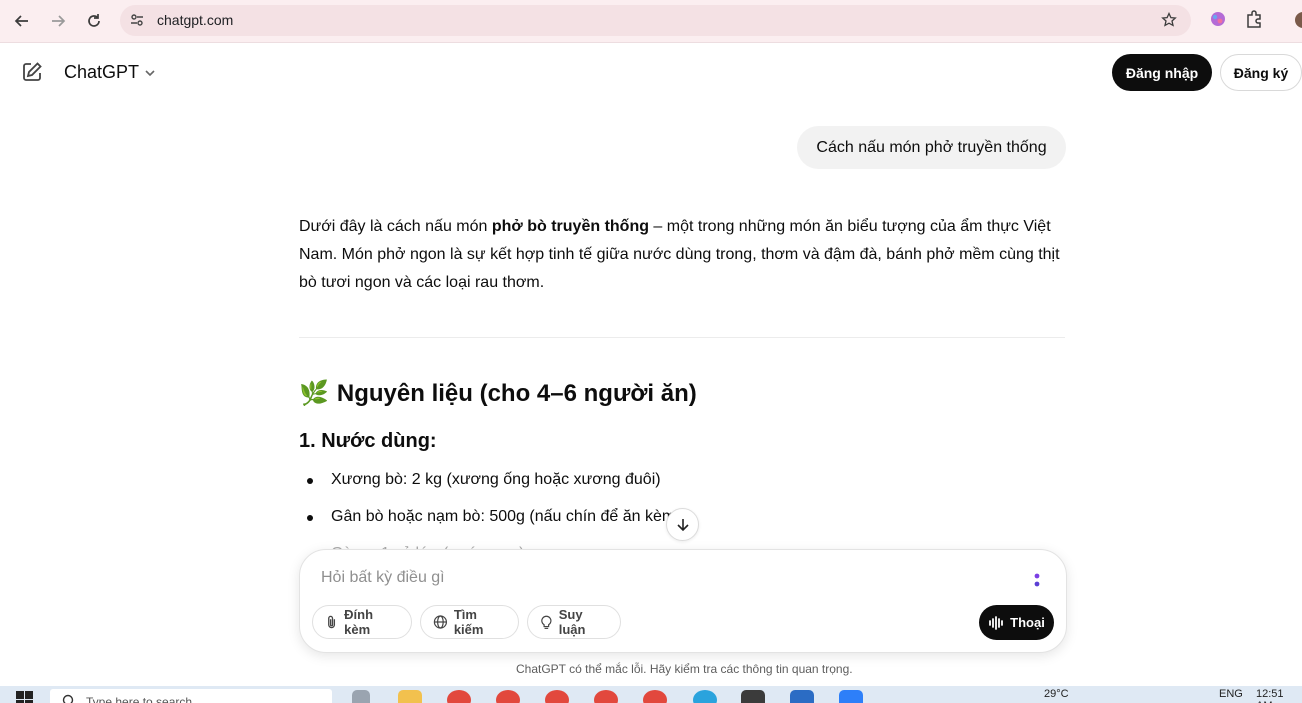 Image resolution: width=1302 pixels, height=703 pixels. Describe the element at coordinates (851, 696) in the screenshot. I see `zalo-icon` at that location.